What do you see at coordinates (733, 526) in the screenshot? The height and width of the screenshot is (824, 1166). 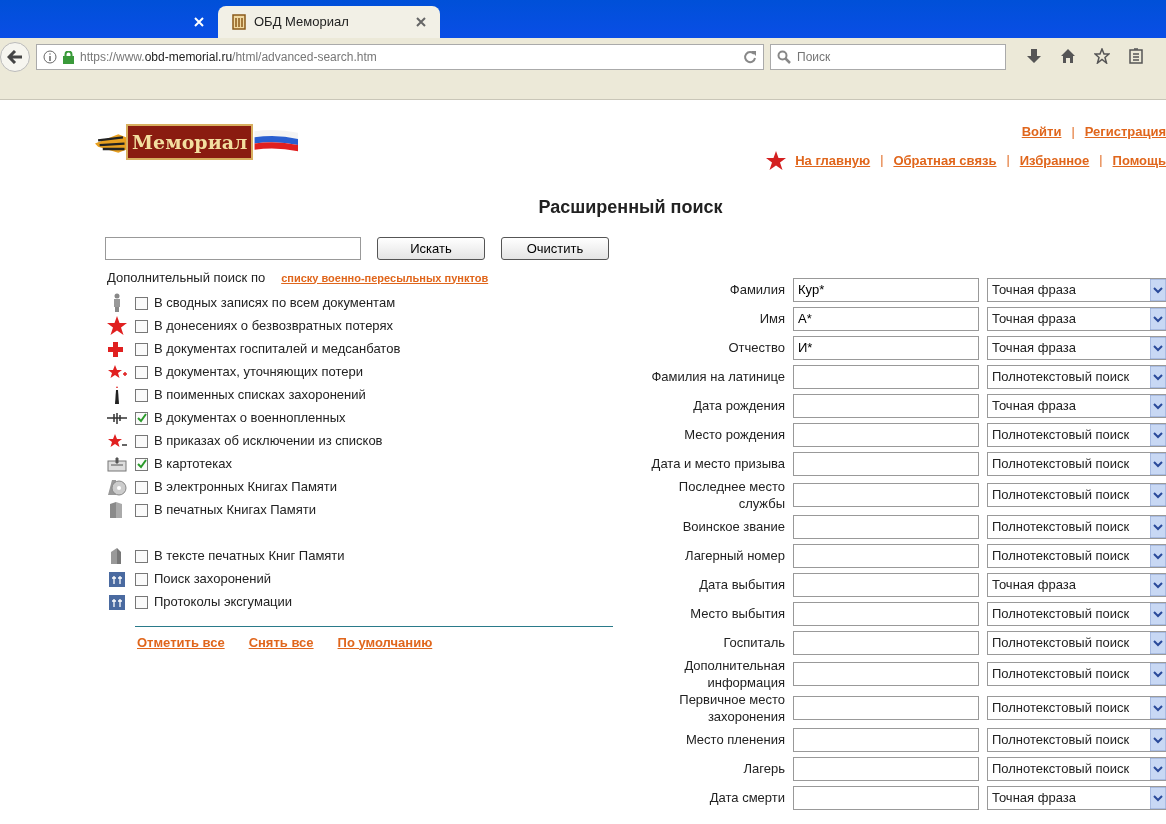 I see `field-label: Воинское звание` at bounding box center [733, 526].